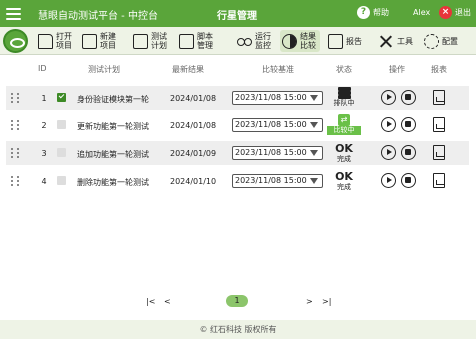  I want to click on help-button: ? 帮助, so click(373, 12).